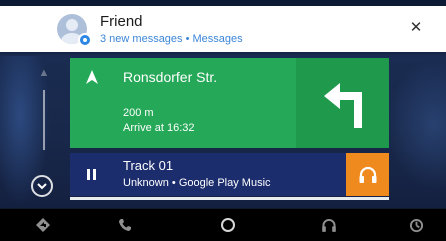  Describe the element at coordinates (121, 21) in the screenshot. I see `notification-title: Friend` at that location.